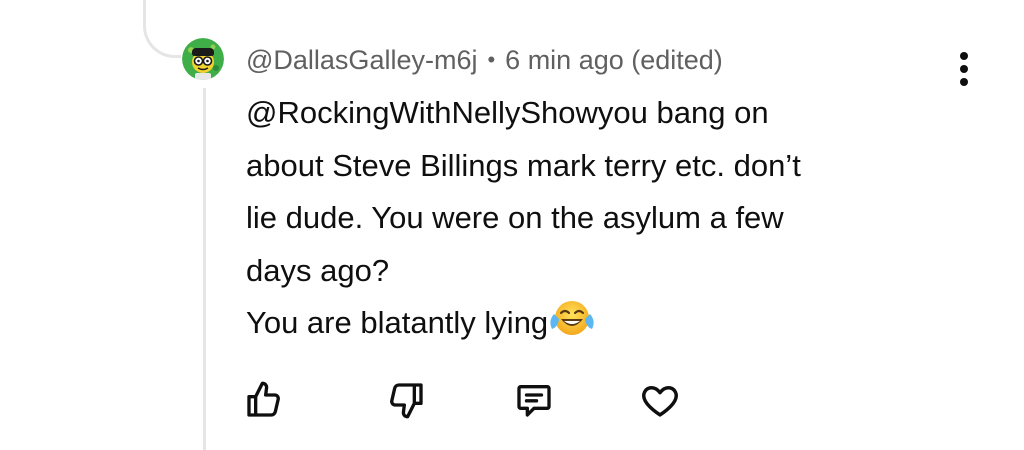 The image size is (1024, 450). What do you see at coordinates (507, 112) in the screenshot?
I see `comment-line: @RockingWithNellyShowyou bang on` at bounding box center [507, 112].